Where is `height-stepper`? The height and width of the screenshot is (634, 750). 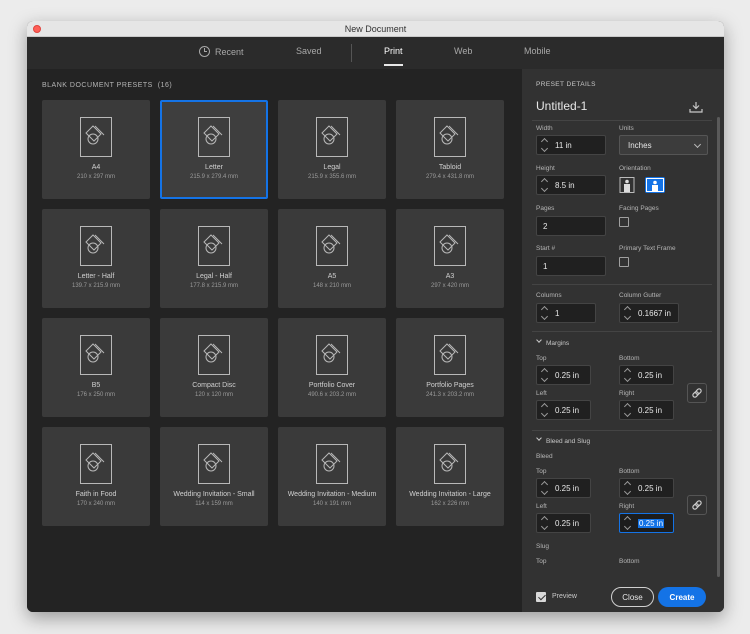 height-stepper is located at coordinates (545, 185).